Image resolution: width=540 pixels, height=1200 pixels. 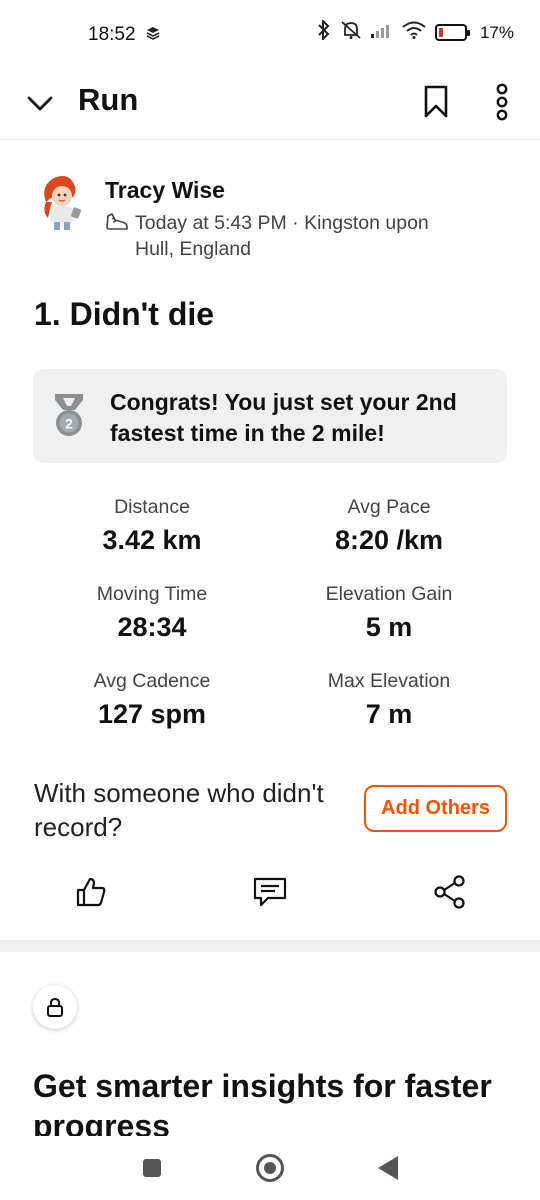 I want to click on promo-title: Get smarter insights for faster progress, so click(x=262, y=1102).